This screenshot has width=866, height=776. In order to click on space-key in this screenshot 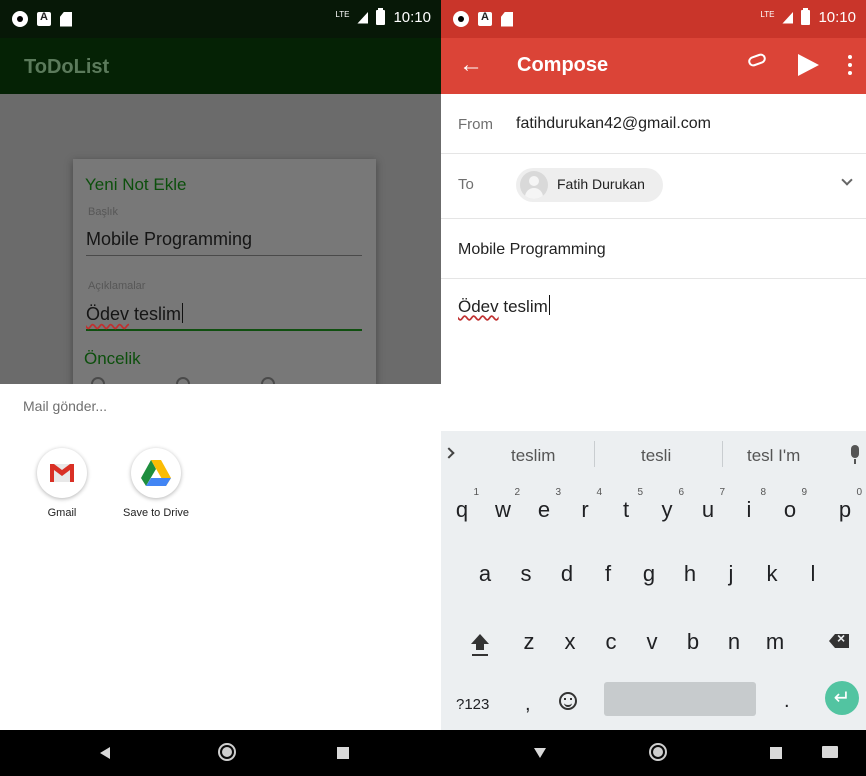, I will do `click(680, 699)`.